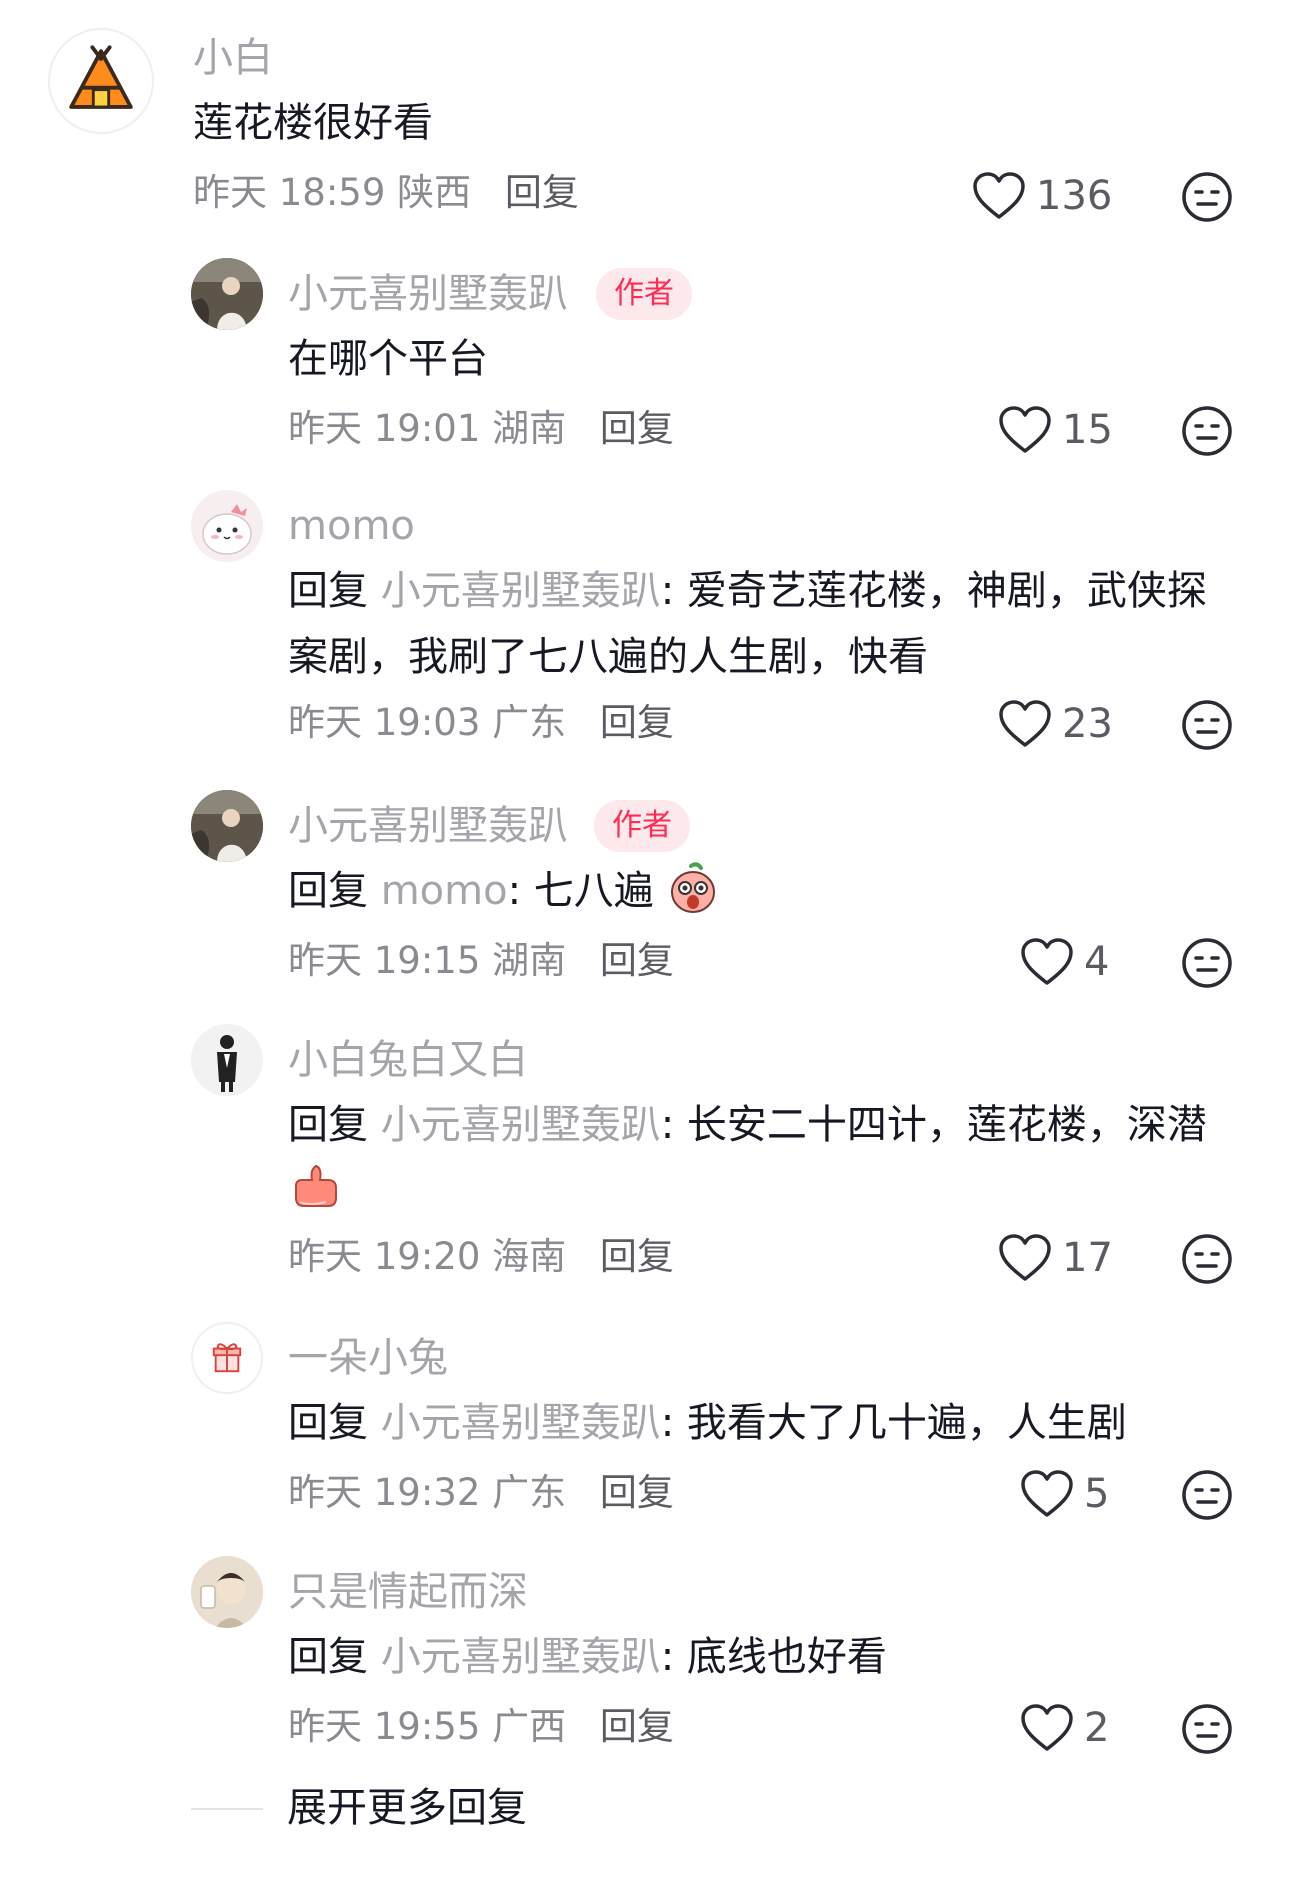 This screenshot has height=1881, width=1290. Describe the element at coordinates (481, 429) in the screenshot. I see `comment-meta: 昨天 19:01 湖南 回复` at that location.